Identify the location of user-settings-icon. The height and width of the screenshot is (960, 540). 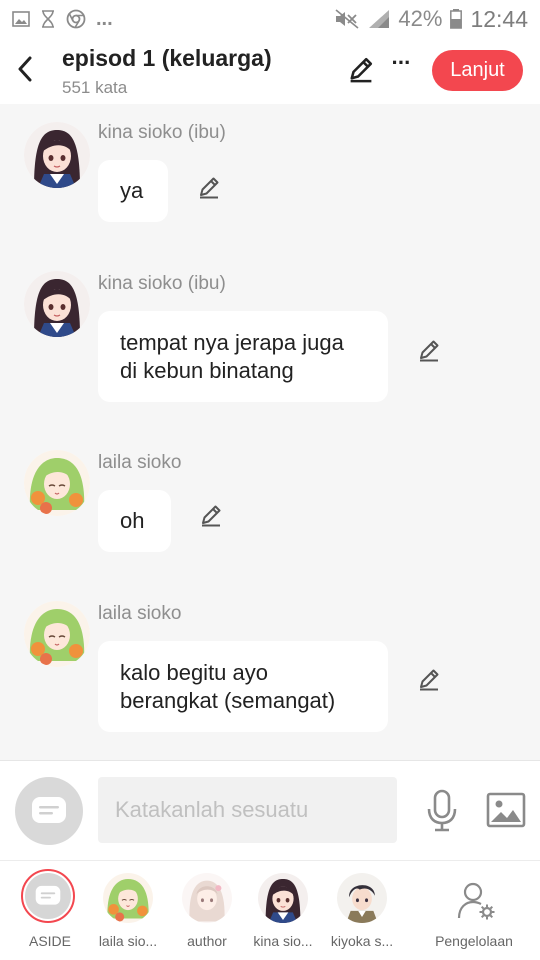
(476, 901).